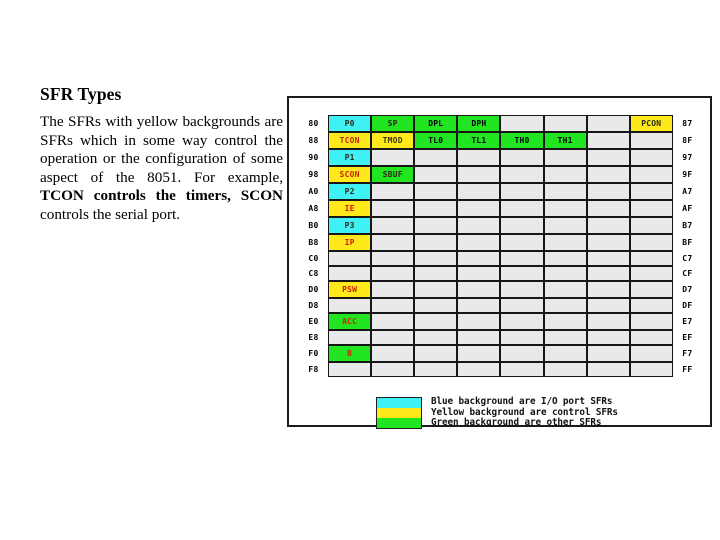 Image resolution: width=720 pixels, height=540 pixels. I want to click on row-address-left: C0, so click(314, 258).